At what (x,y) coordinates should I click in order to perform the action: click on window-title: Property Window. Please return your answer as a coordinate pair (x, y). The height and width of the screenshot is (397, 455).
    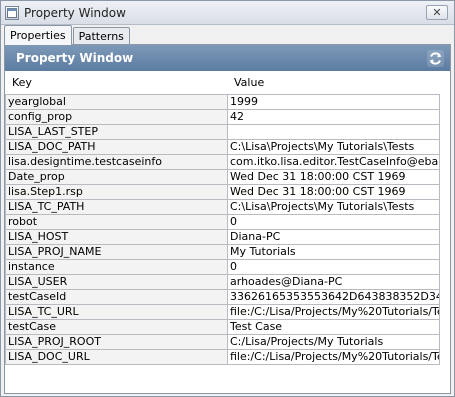
    Looking at the image, I should click on (75, 12).